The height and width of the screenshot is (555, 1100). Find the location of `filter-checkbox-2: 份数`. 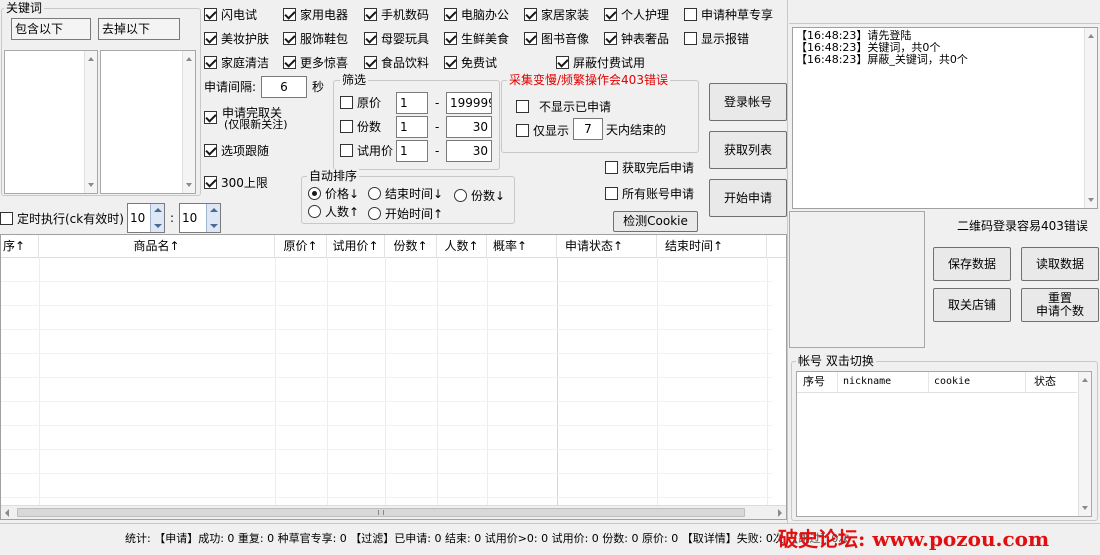

filter-checkbox-2: 份数 is located at coordinates (360, 126).